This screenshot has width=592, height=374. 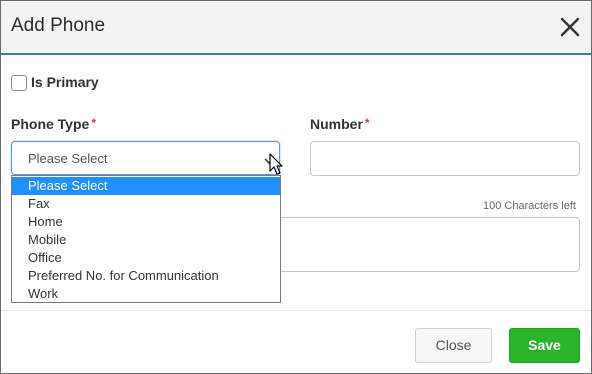 I want to click on footer-divider, so click(x=296, y=310).